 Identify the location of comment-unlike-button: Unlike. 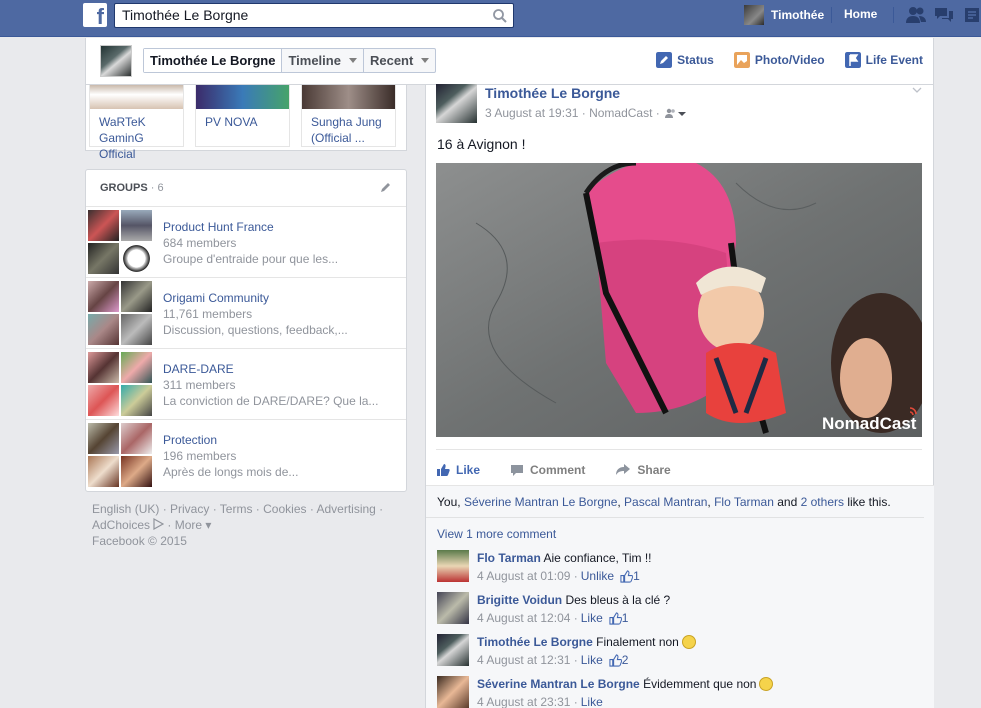
(597, 576).